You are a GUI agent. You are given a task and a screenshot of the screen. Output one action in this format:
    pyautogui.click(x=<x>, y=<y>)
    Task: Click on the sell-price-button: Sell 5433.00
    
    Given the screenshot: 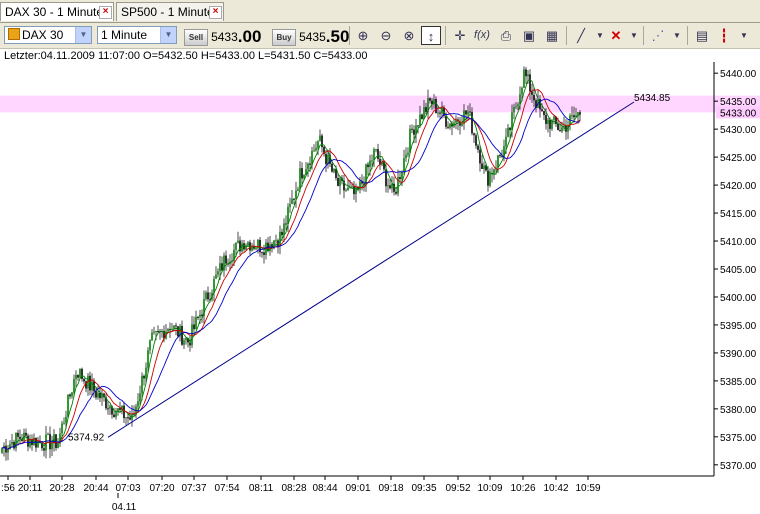 What is the action you would take?
    pyautogui.click(x=222, y=37)
    